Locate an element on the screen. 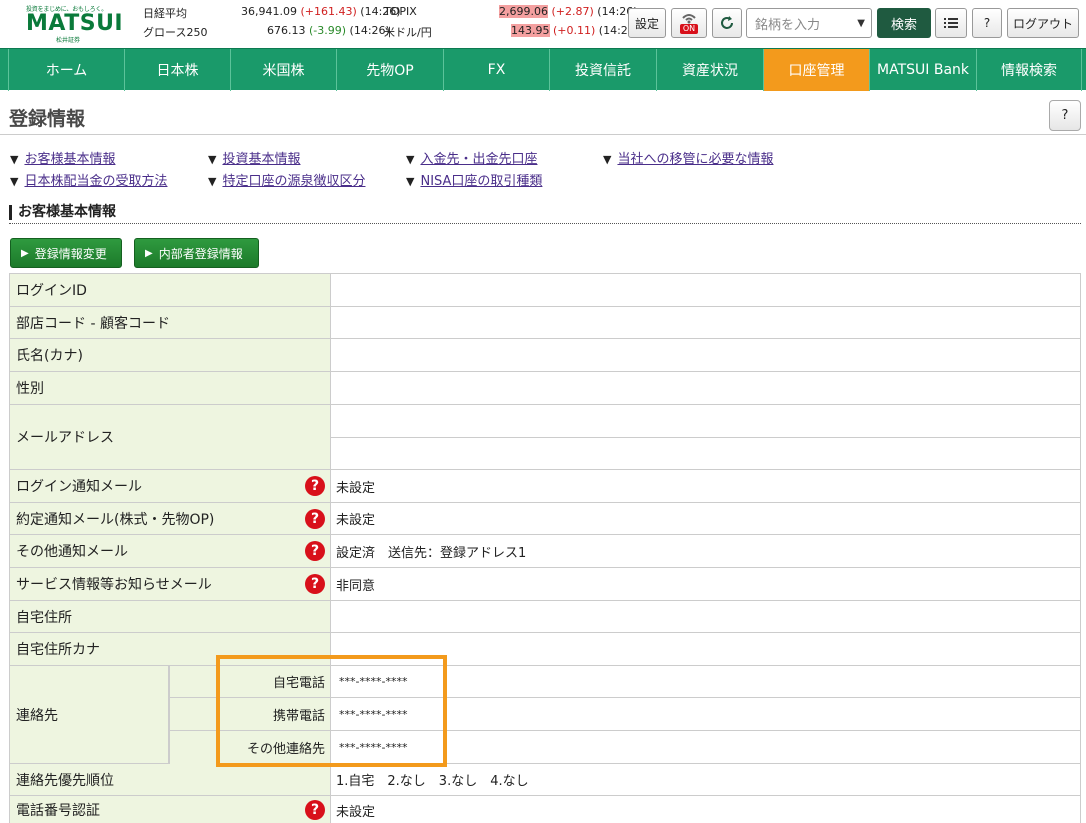  page-help-button: ? is located at coordinates (1065, 115).